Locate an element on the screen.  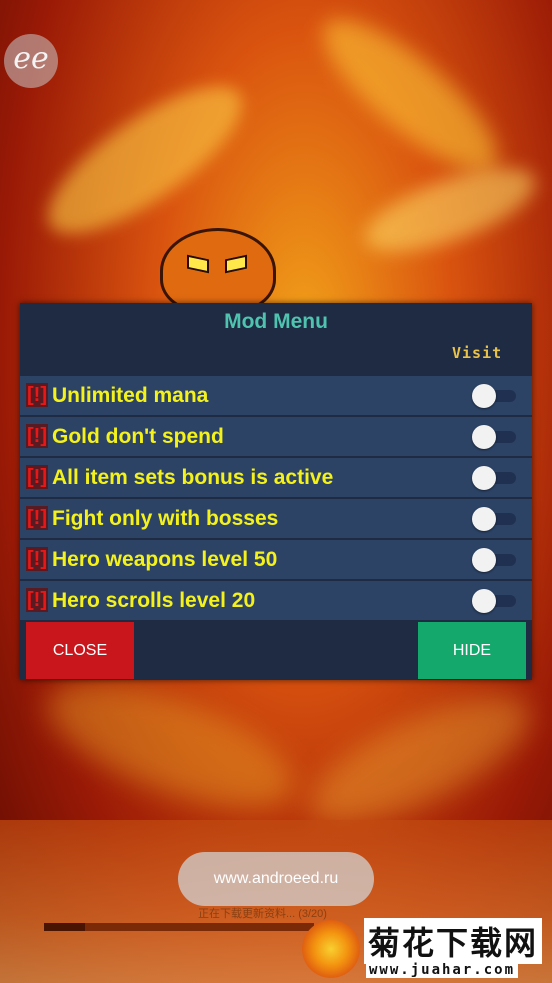
mod-option-row: [!] Hero scrolls level 20 is located at coordinates (276, 600).